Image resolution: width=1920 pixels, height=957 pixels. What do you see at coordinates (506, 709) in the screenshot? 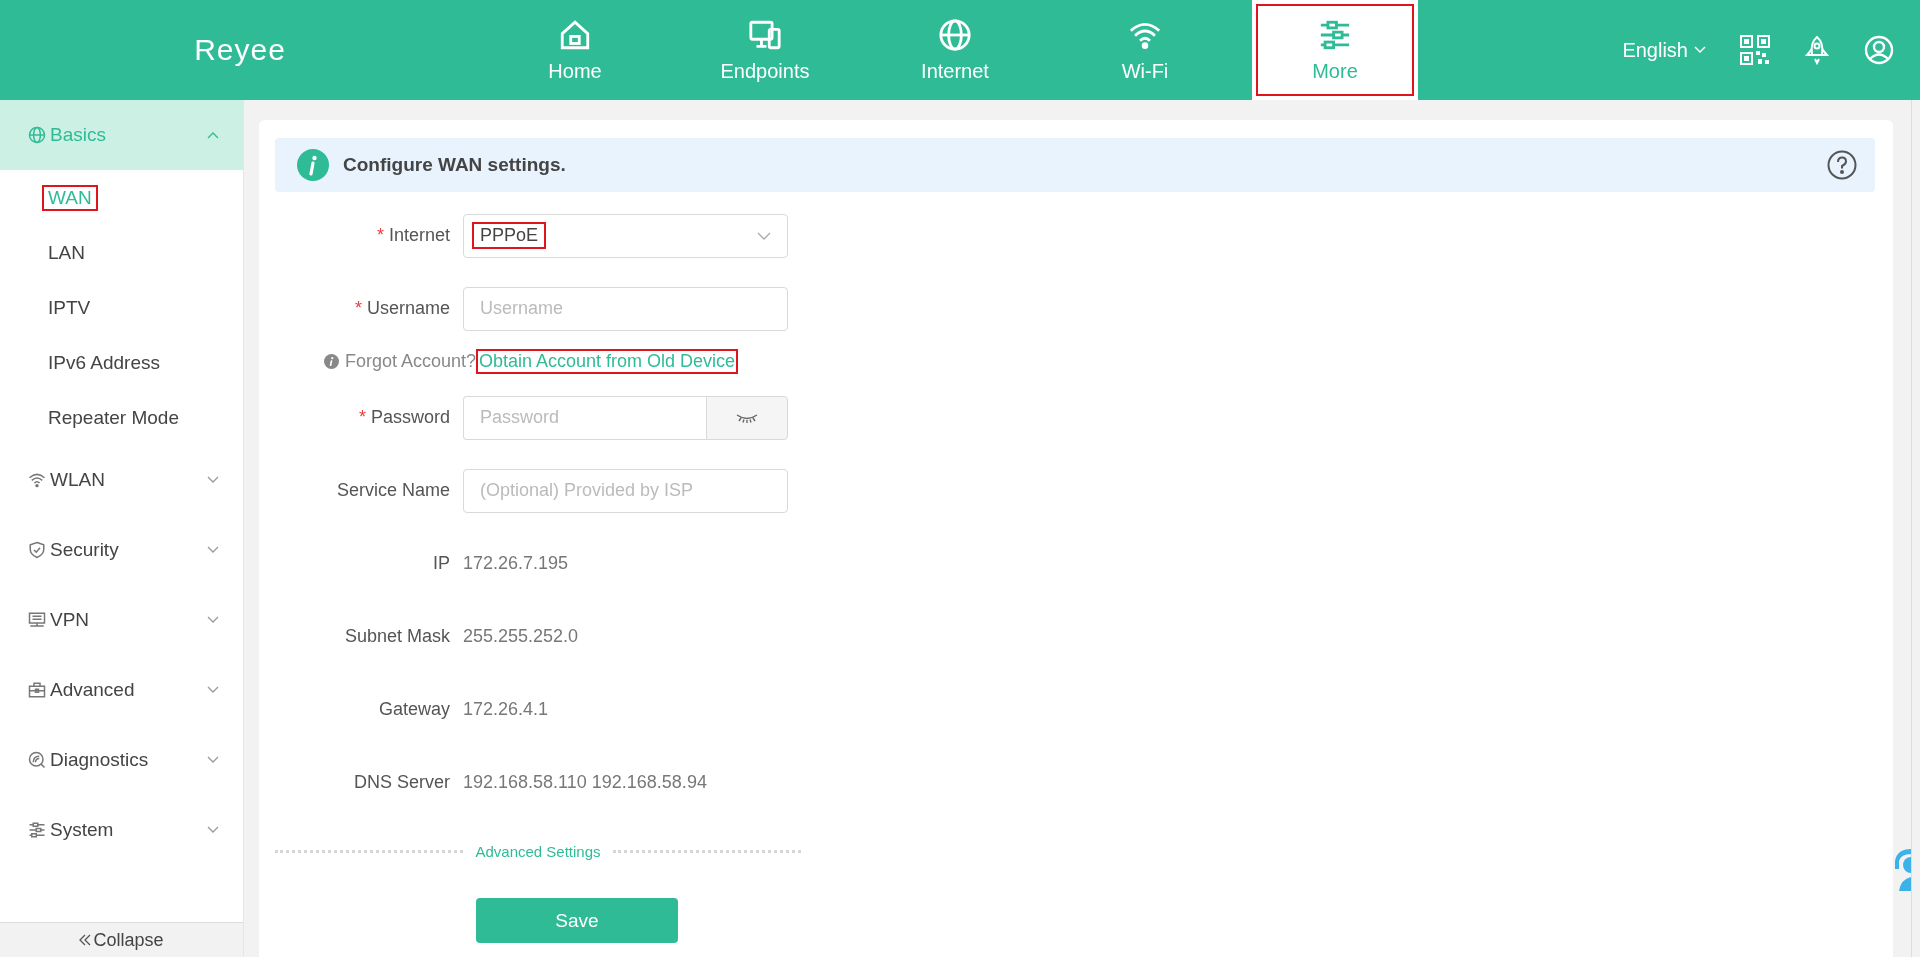
I see `field-value: 172.26.4.1` at bounding box center [506, 709].